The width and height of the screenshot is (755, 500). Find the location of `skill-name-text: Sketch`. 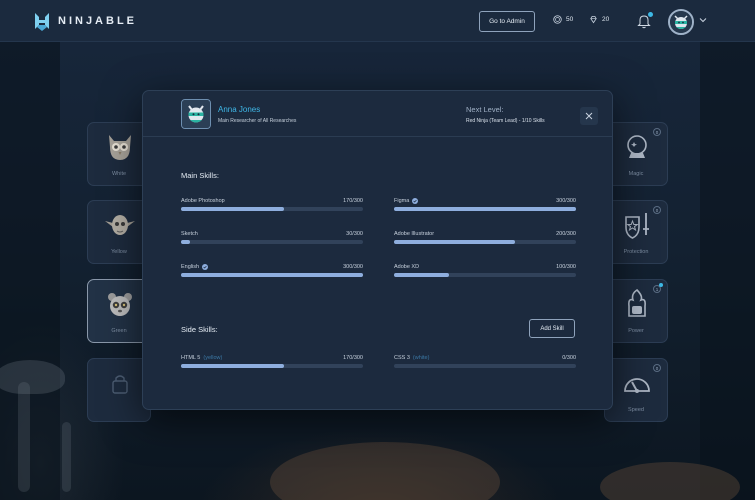

skill-name-text: Sketch is located at coordinates (189, 234).